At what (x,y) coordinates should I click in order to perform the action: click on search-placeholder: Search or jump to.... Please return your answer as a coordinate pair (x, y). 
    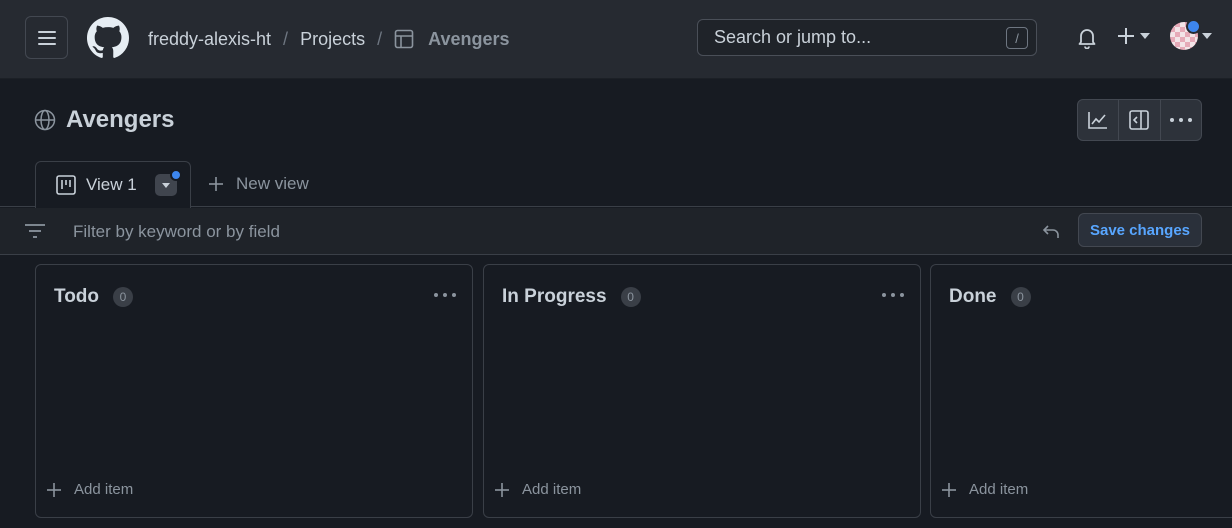
    Looking at the image, I should click on (793, 37).